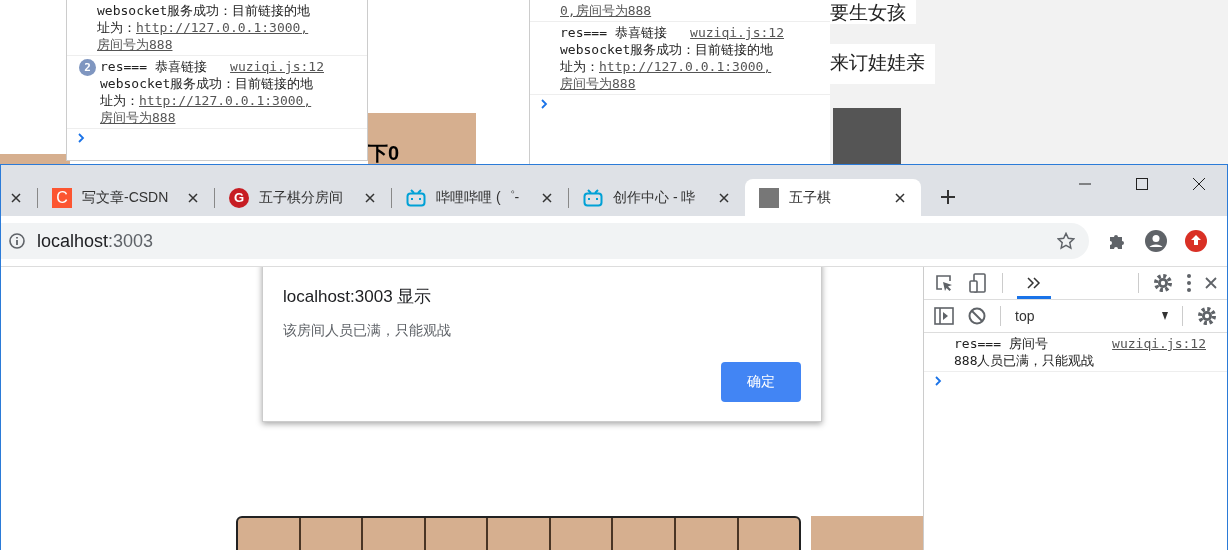 This screenshot has height=550, width=1228. What do you see at coordinates (1165, 316) in the screenshot?
I see `dropdown-caret-icon` at bounding box center [1165, 316].